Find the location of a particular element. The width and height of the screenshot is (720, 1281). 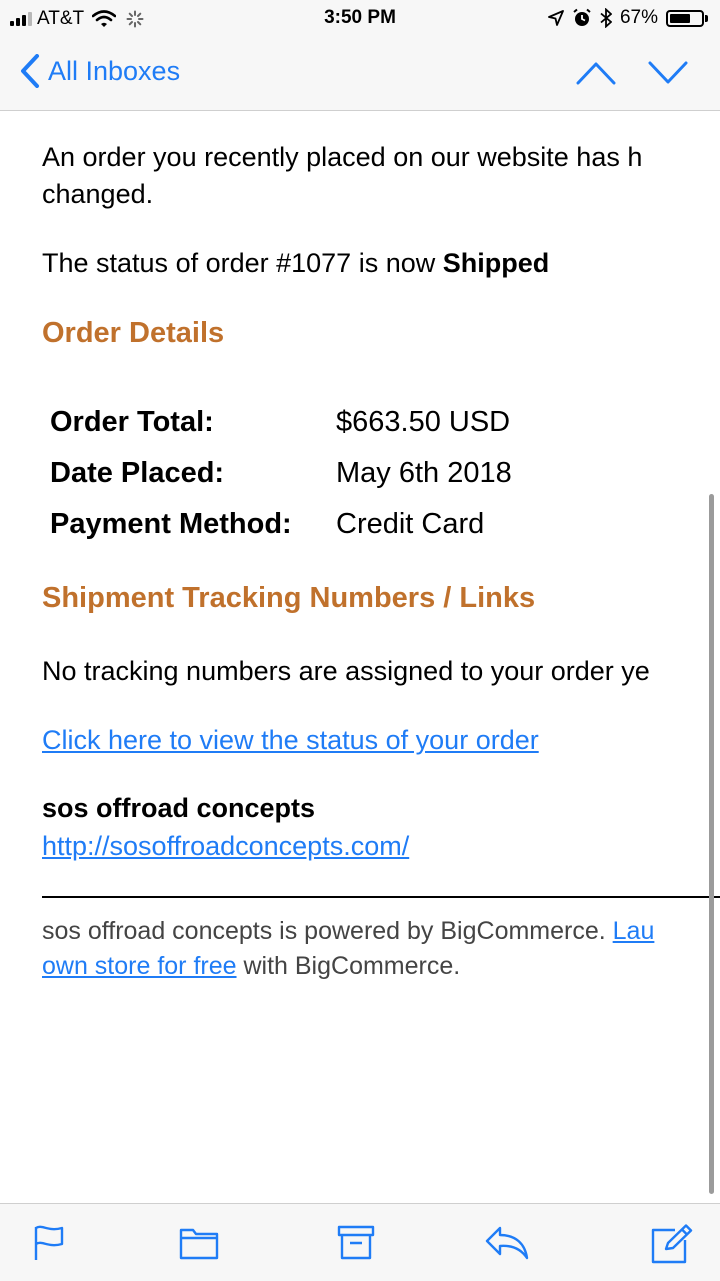

detail-label: Order Total: is located at coordinates (132, 422).